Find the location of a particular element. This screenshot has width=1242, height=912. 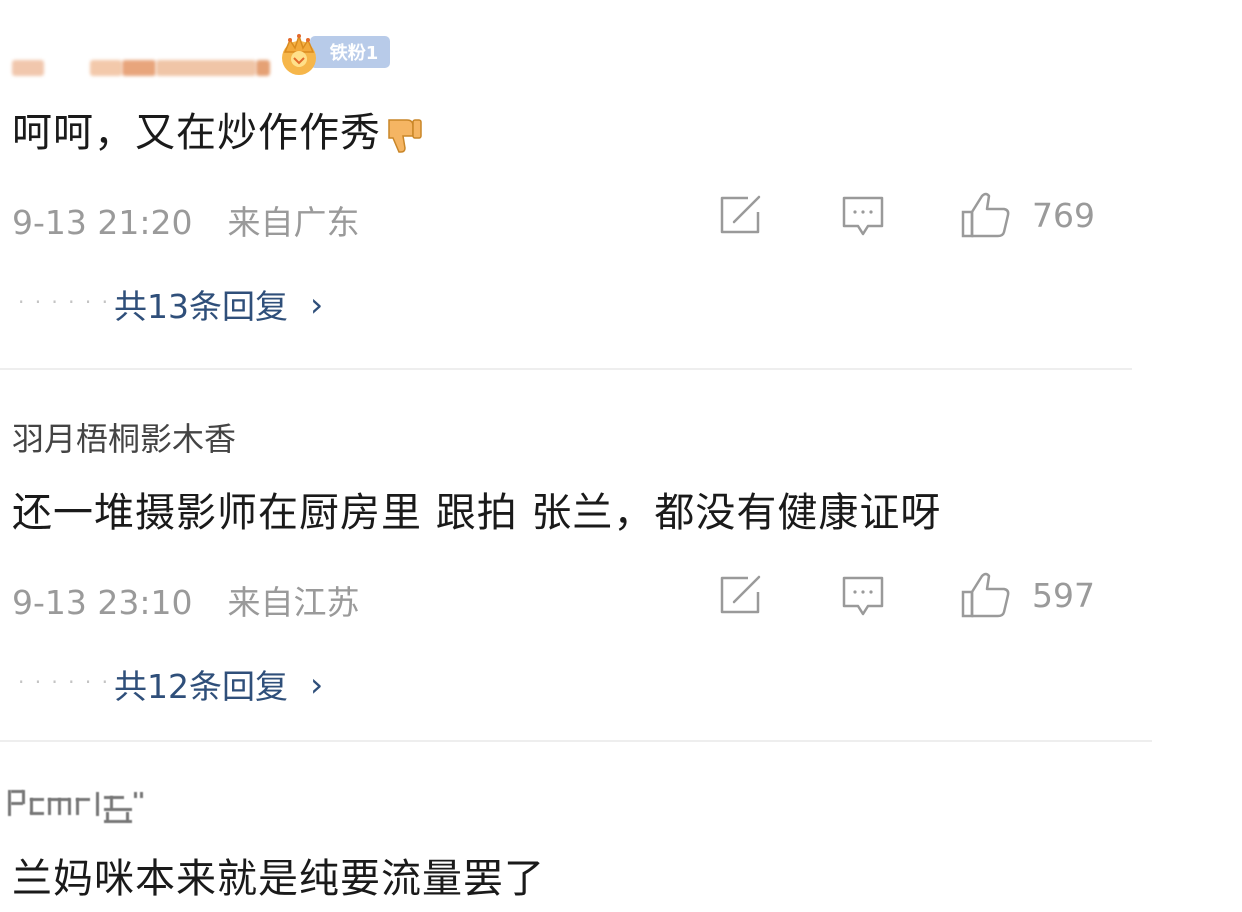

fan-badge: 铁粉1 is located at coordinates (333, 53).